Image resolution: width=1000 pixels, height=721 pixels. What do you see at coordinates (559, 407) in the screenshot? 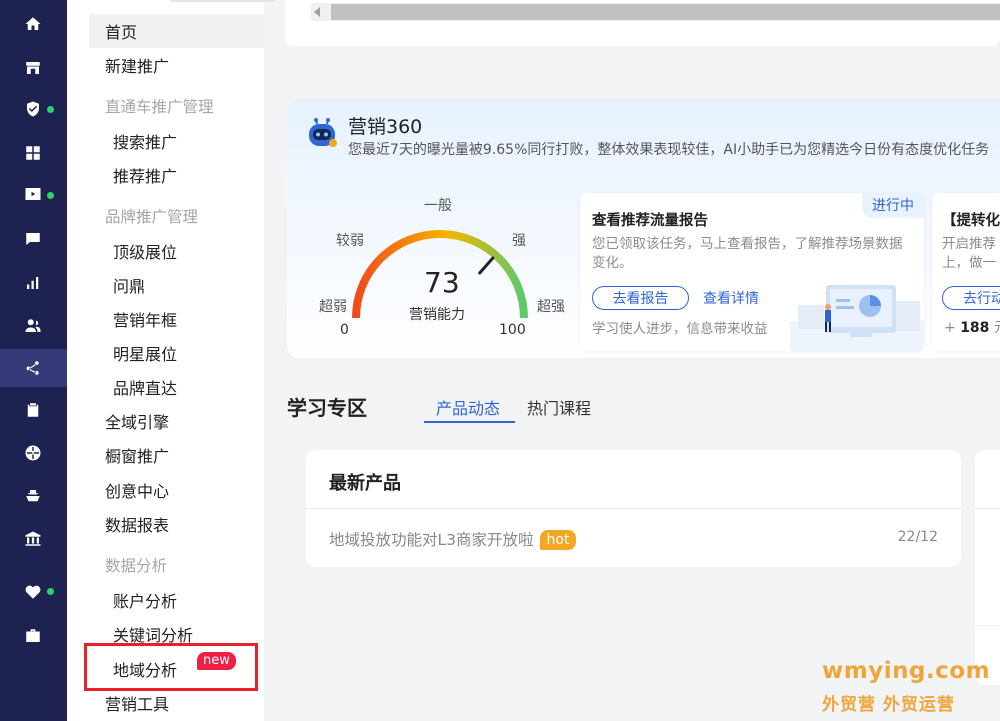
I see `tab-hot-courses: 热门课程` at bounding box center [559, 407].